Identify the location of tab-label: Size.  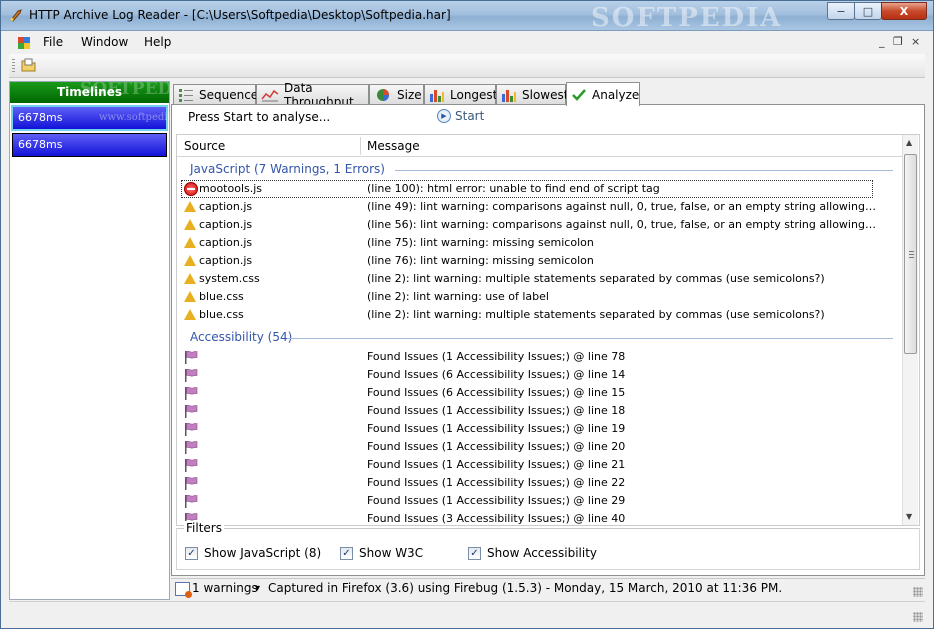
(409, 95).